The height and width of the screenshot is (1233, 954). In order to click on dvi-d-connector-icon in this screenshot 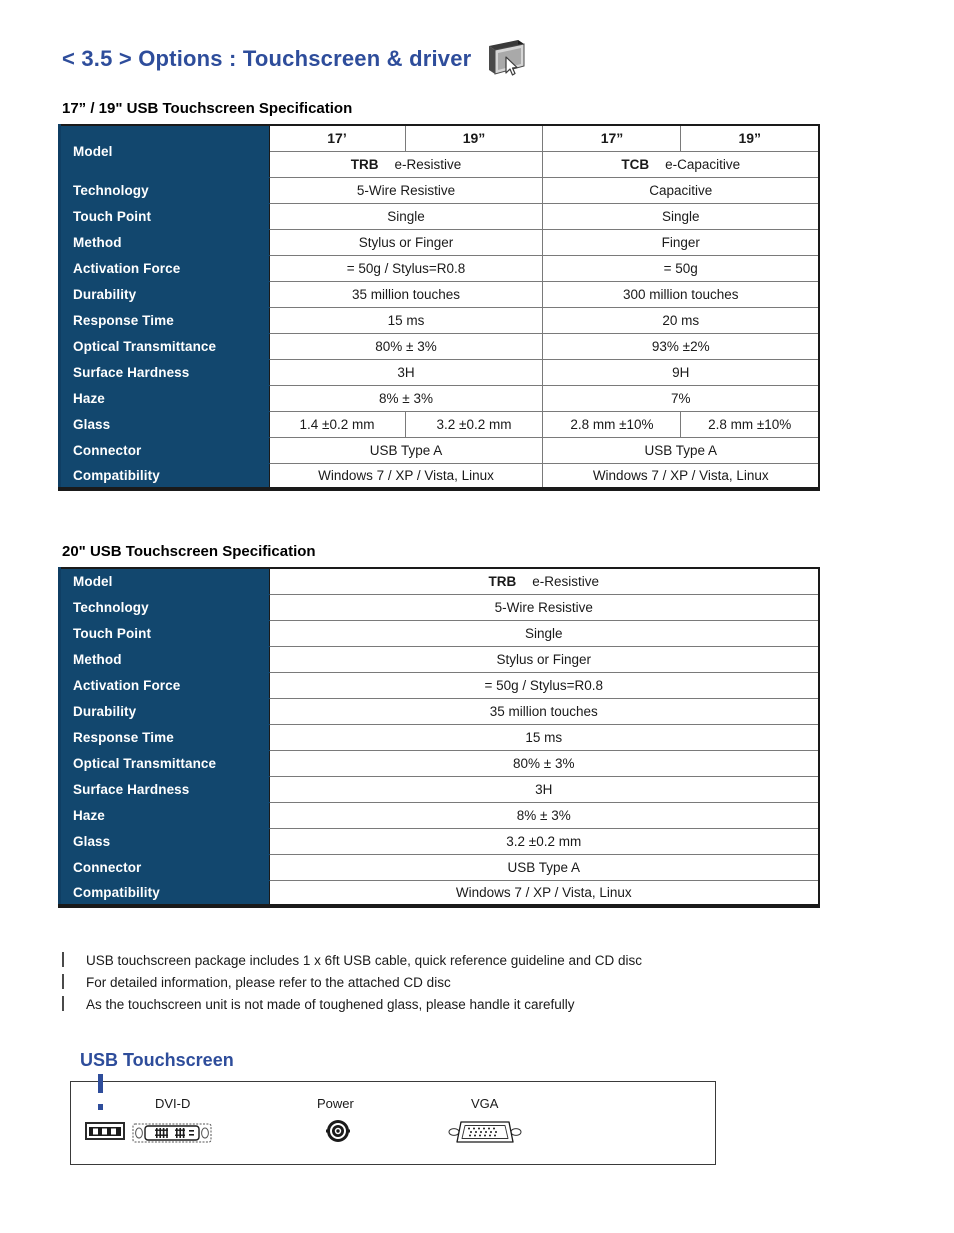, I will do `click(172, 1135)`.